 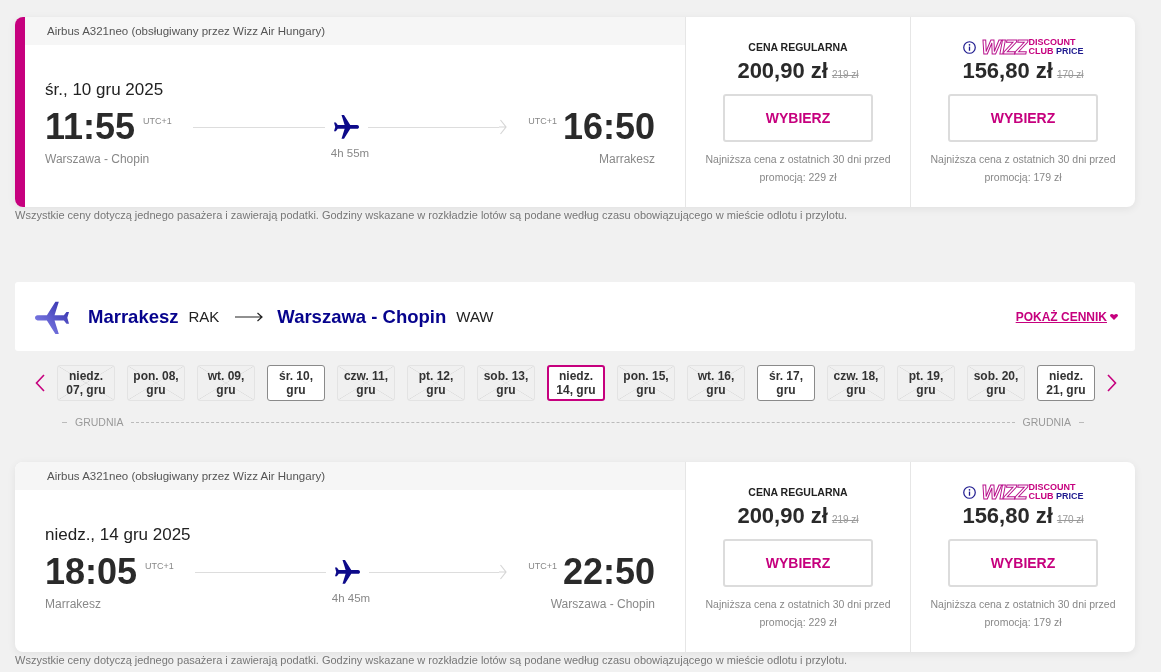 What do you see at coordinates (91, 572) in the screenshot?
I see `departure-time: 18:05` at bounding box center [91, 572].